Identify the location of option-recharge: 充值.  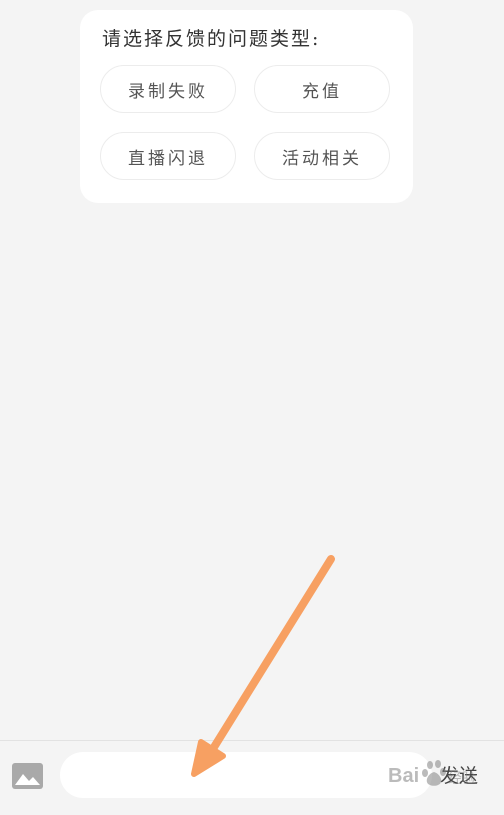
(322, 89).